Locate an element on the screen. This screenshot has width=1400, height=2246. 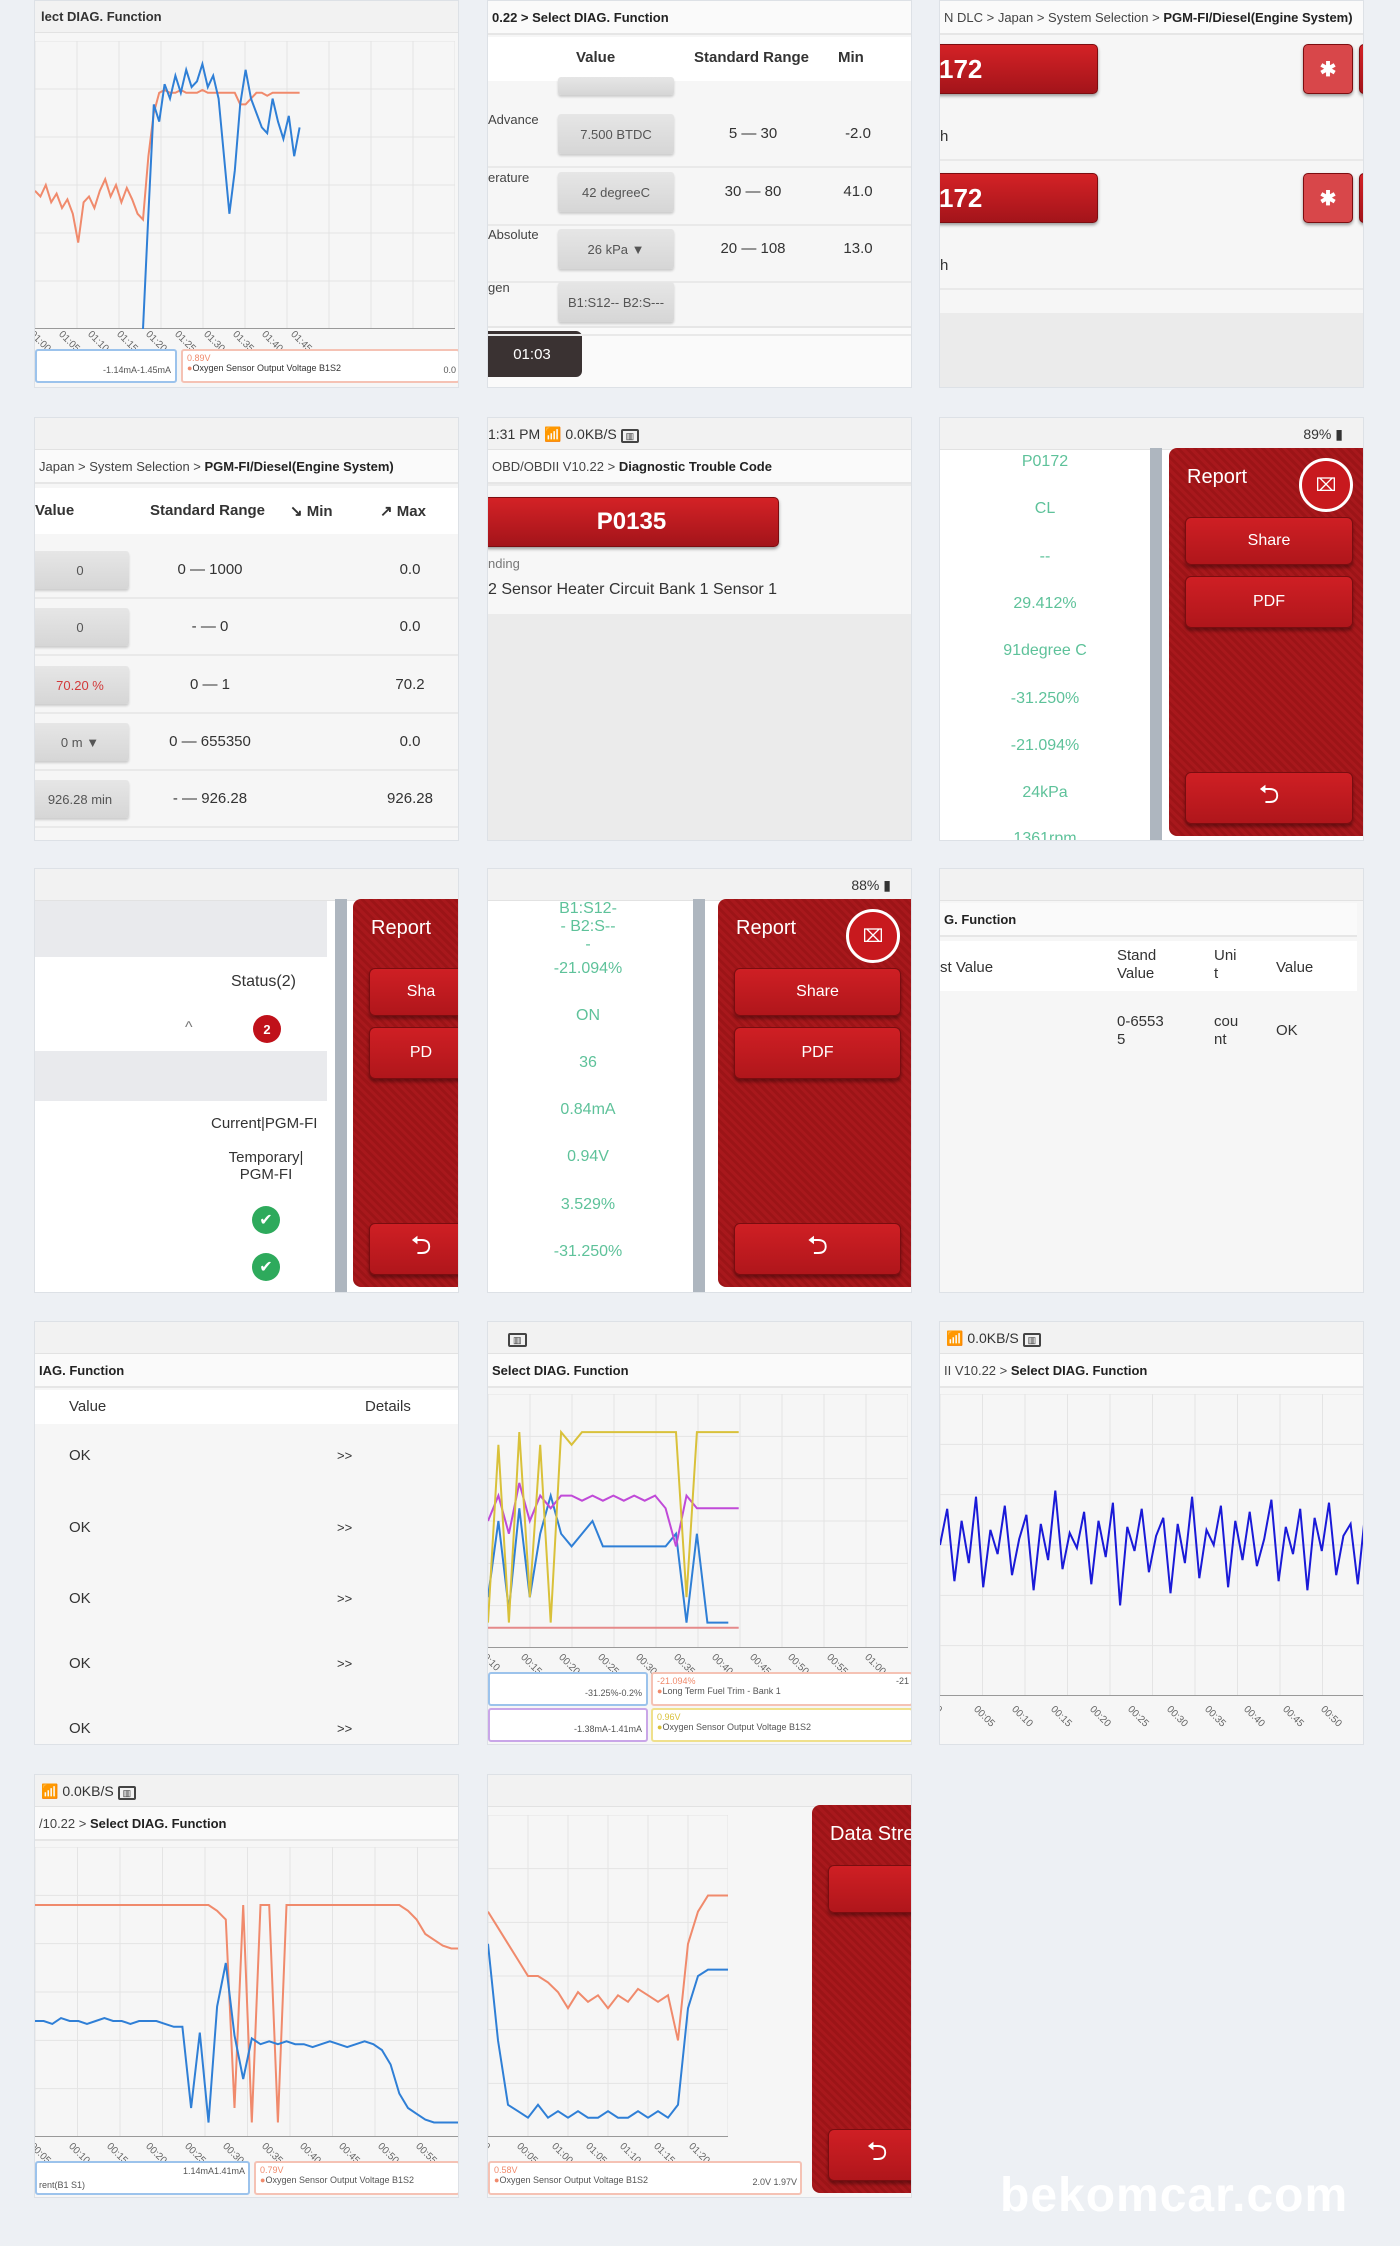
status-bar: 88% ▮ is located at coordinates (699, 885).